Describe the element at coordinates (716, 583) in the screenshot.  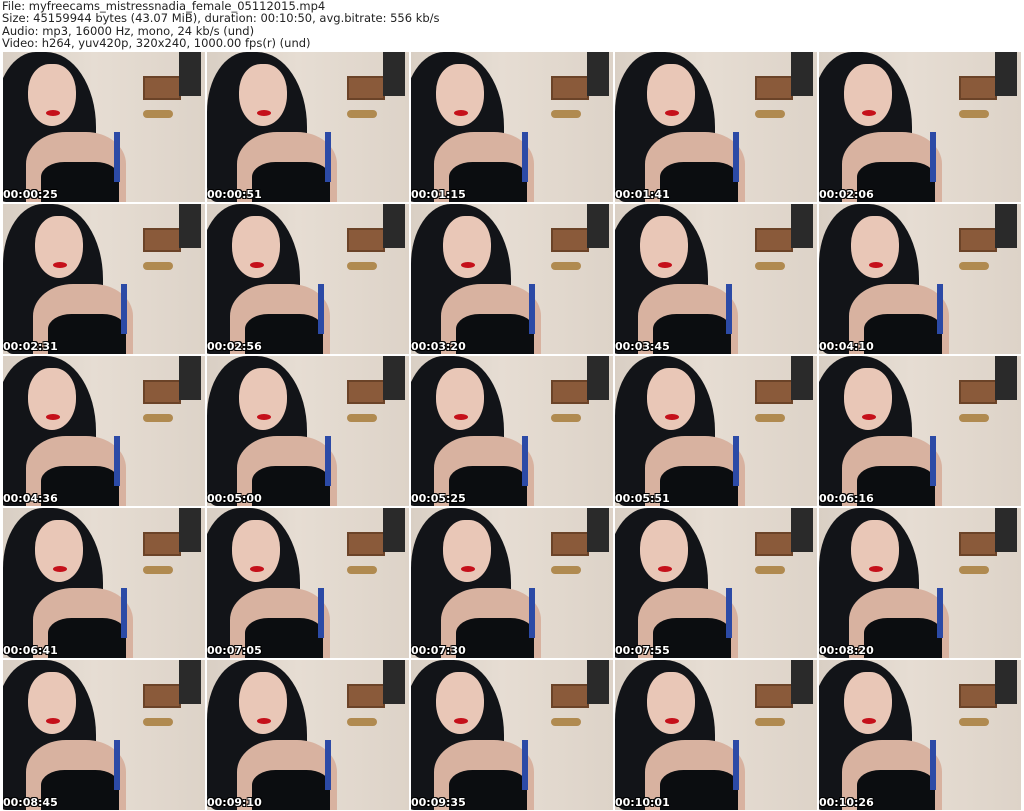
I see `video-thumbnail: 00:07:55` at that location.